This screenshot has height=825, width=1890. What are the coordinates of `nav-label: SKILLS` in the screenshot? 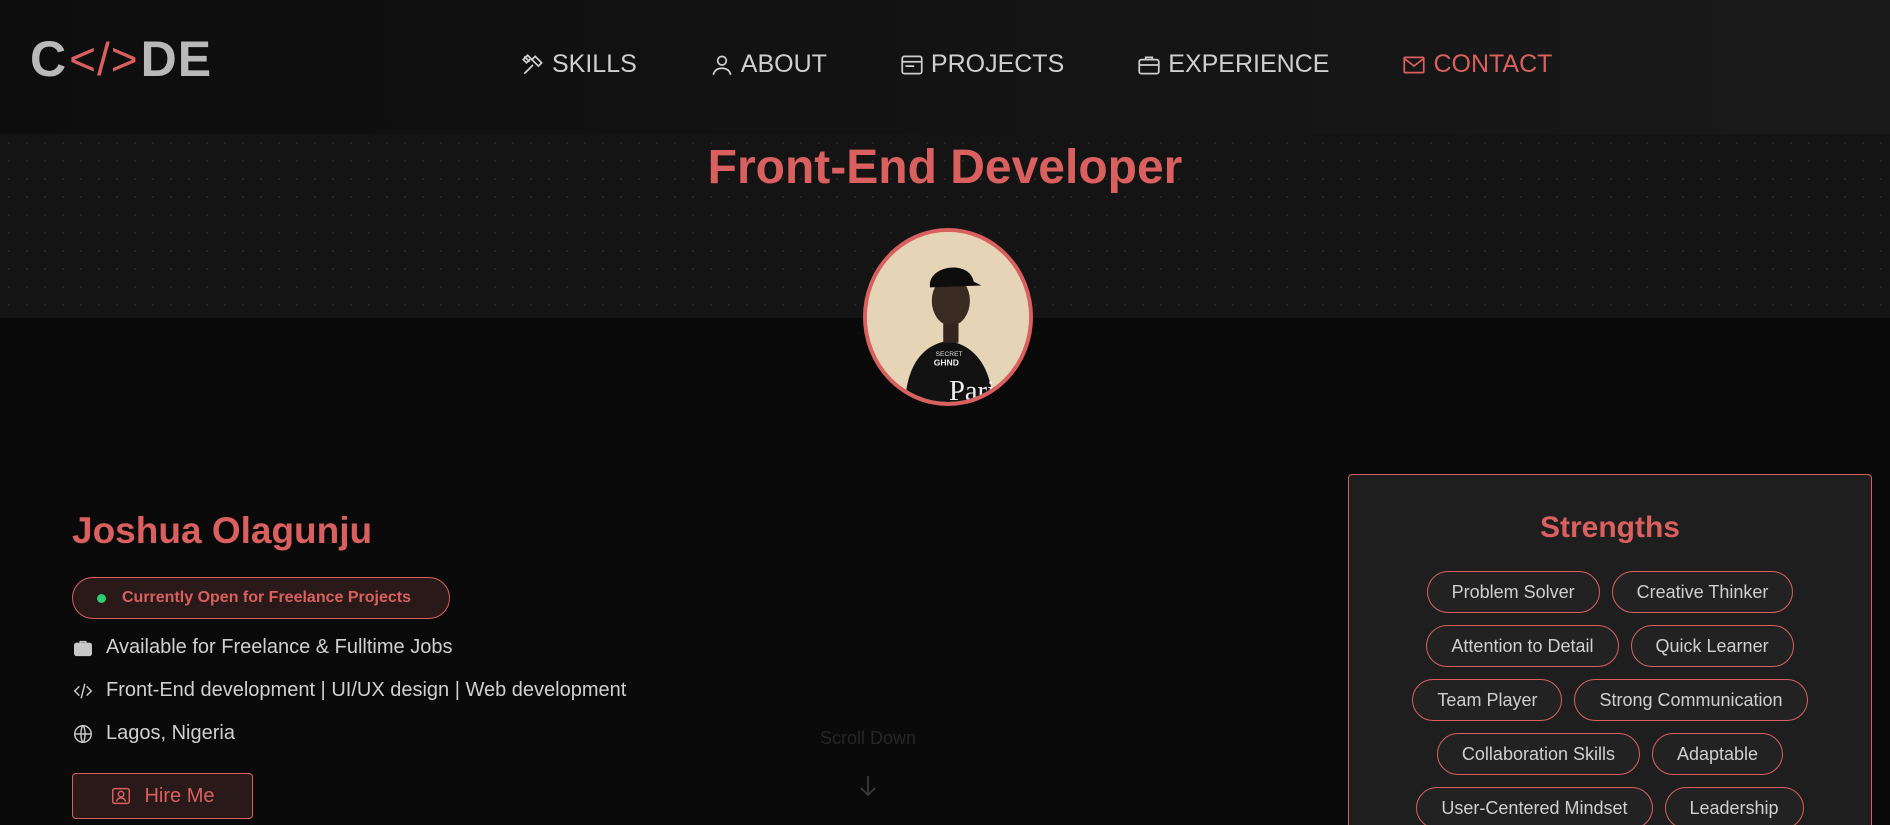 It's located at (594, 64).